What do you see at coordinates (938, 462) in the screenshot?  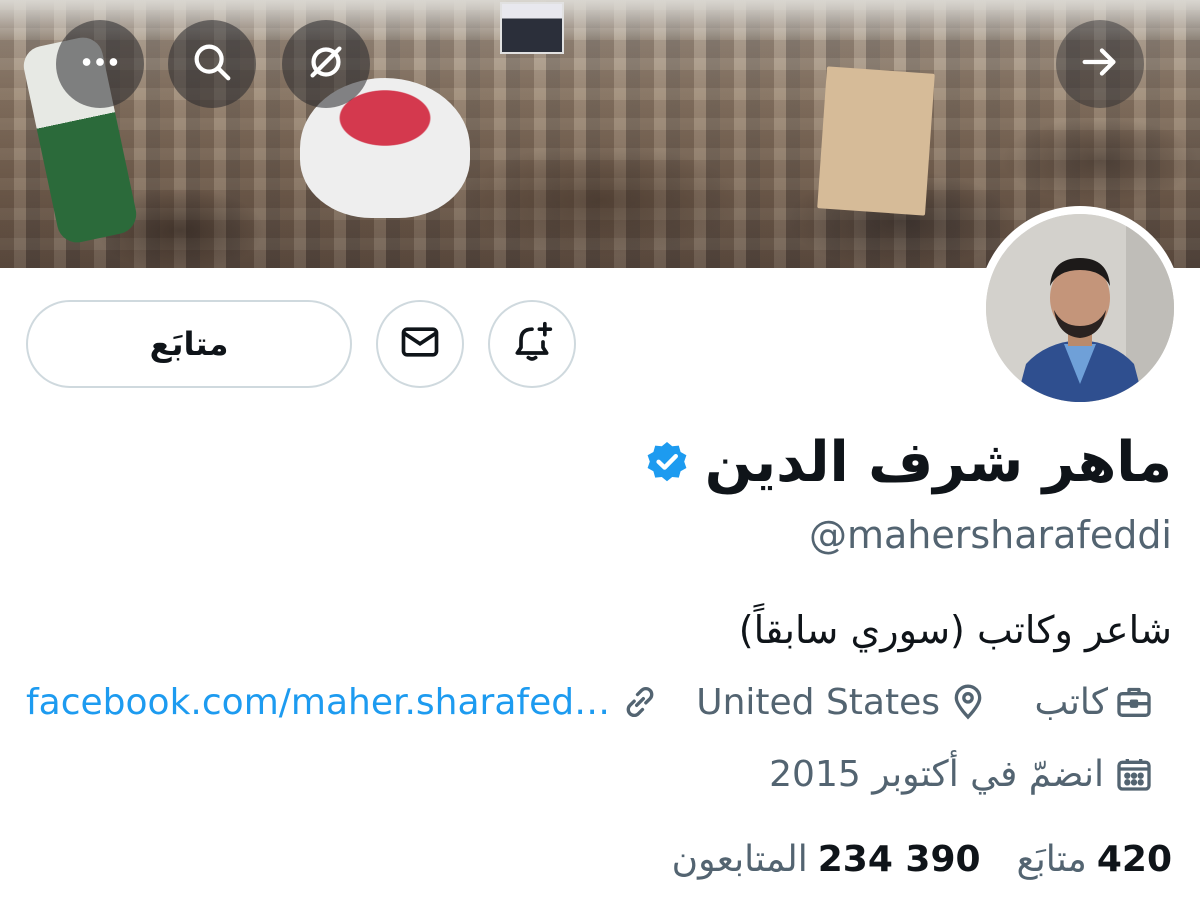 I see `profile-name: ماهر شرف الدين` at bounding box center [938, 462].